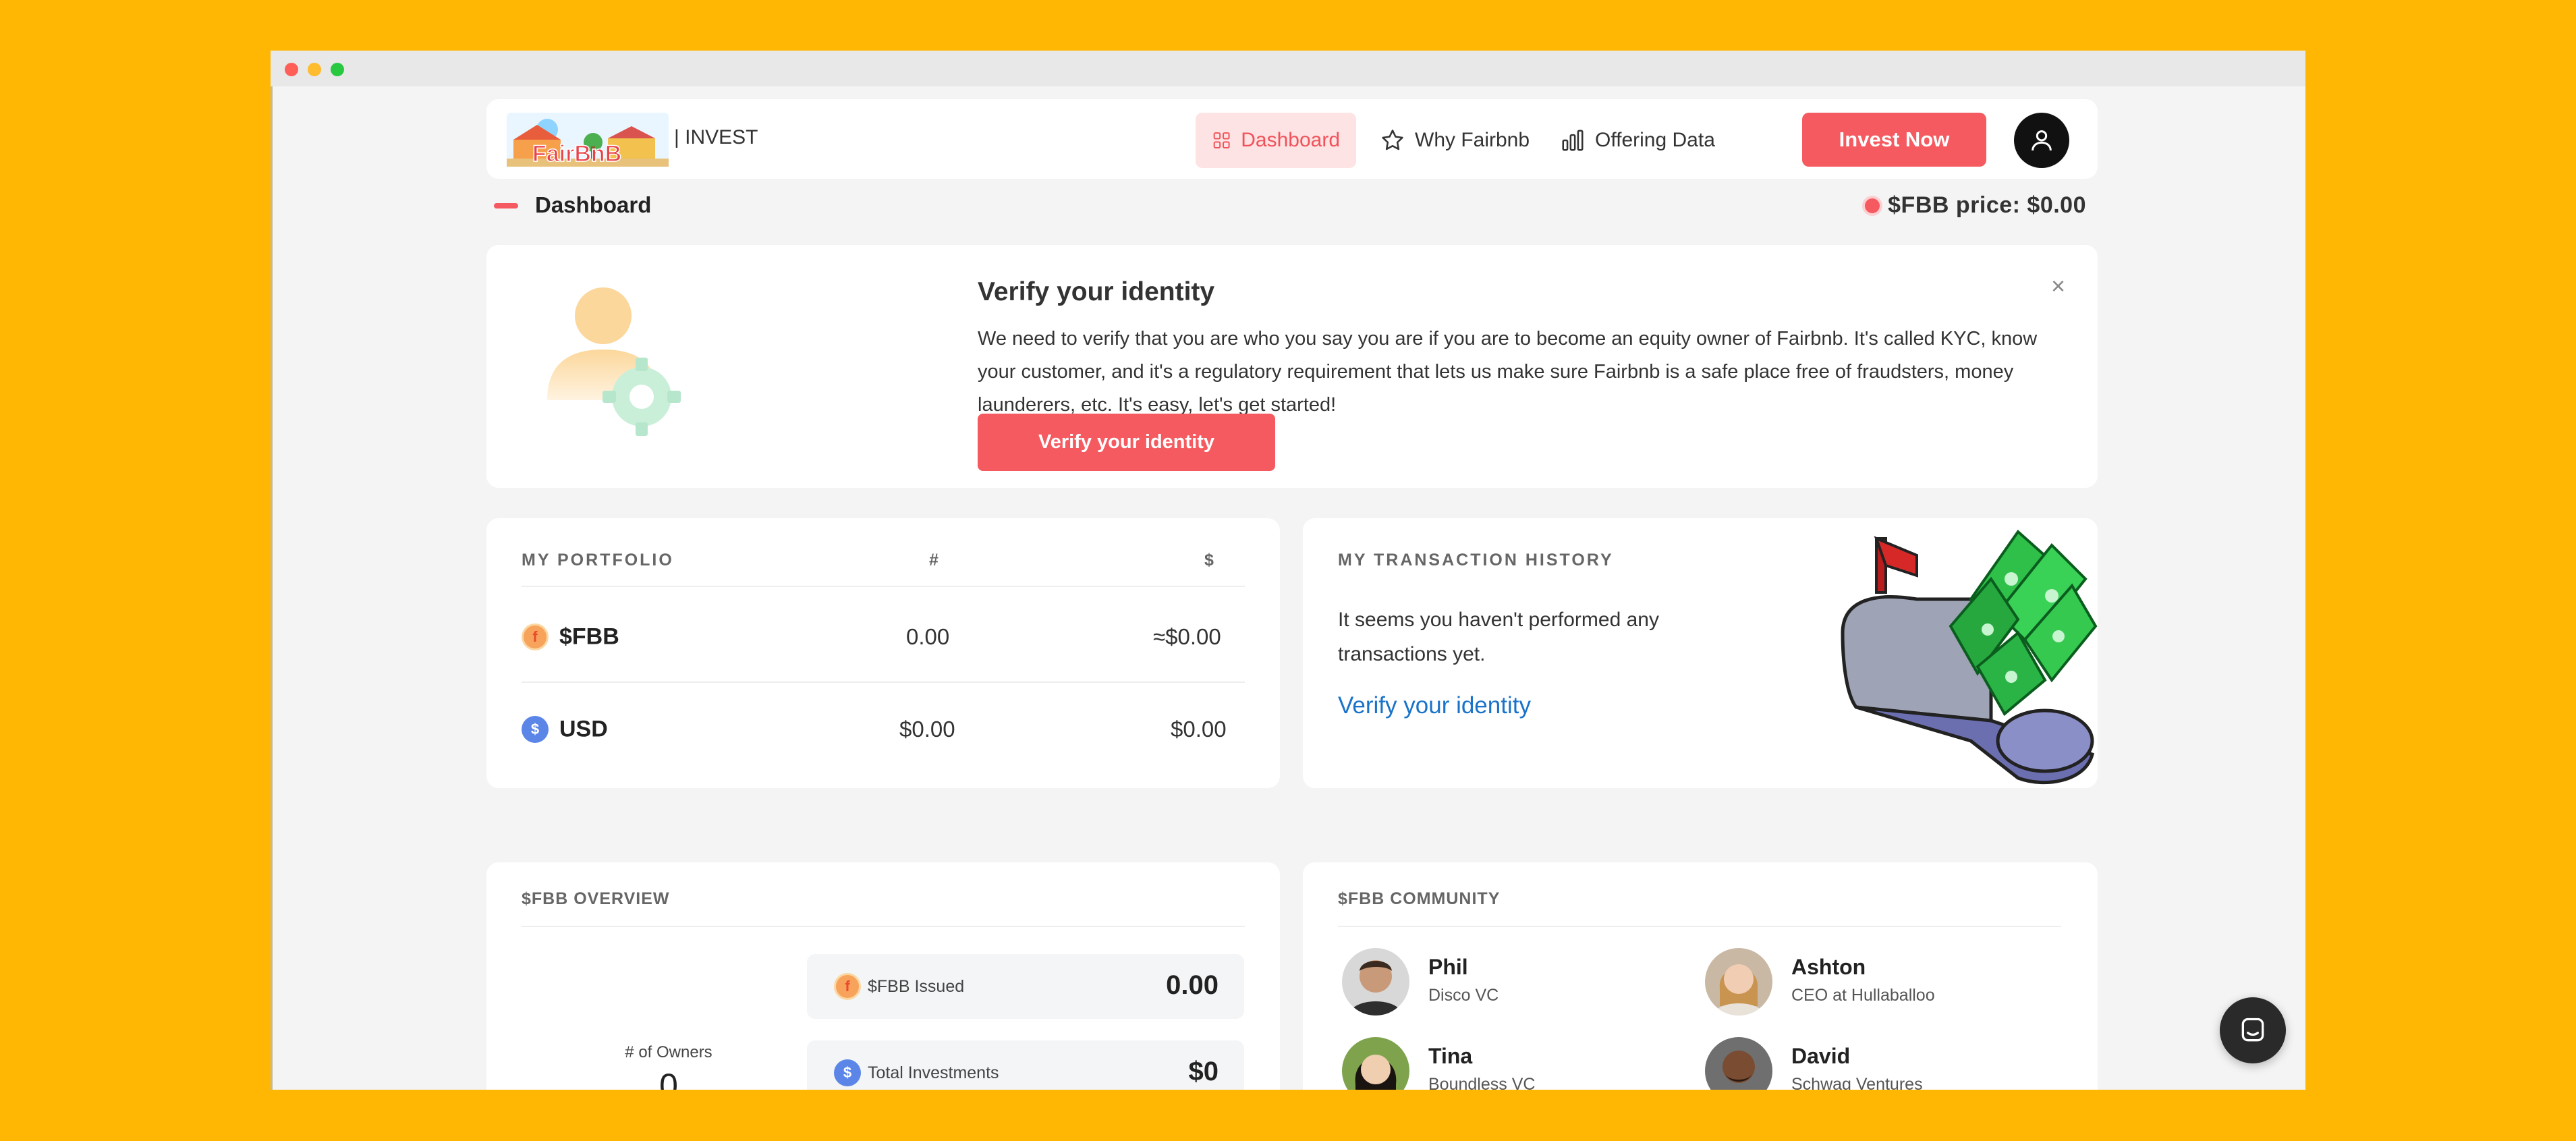 This screenshot has height=1141, width=2576. I want to click on nav-offering-label: Offering Data, so click(1655, 140).